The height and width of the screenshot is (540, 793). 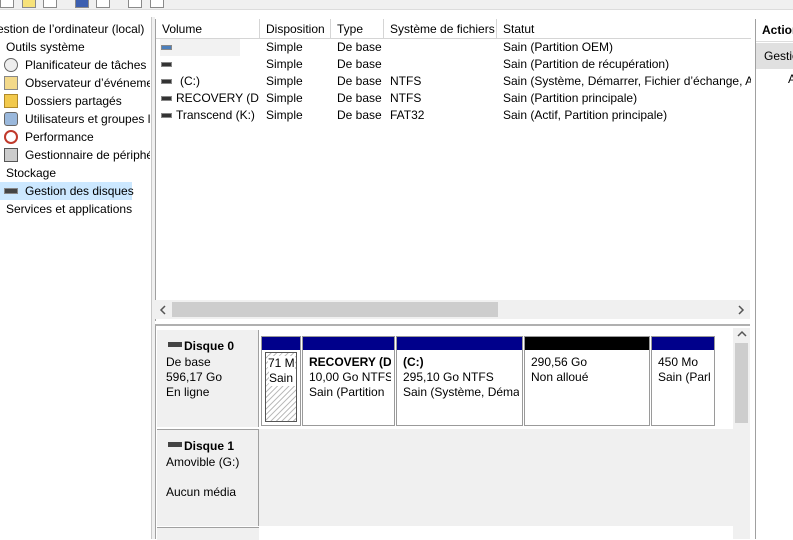 I want to click on event-viewer-icon, so click(x=11, y=83).